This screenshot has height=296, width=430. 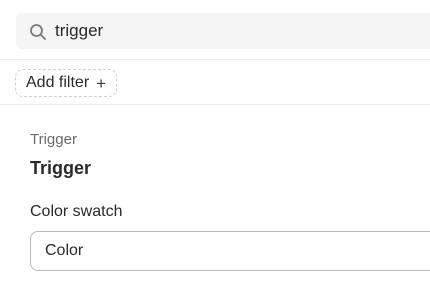 I want to click on color-swatch-field: Color, so click(x=230, y=251).